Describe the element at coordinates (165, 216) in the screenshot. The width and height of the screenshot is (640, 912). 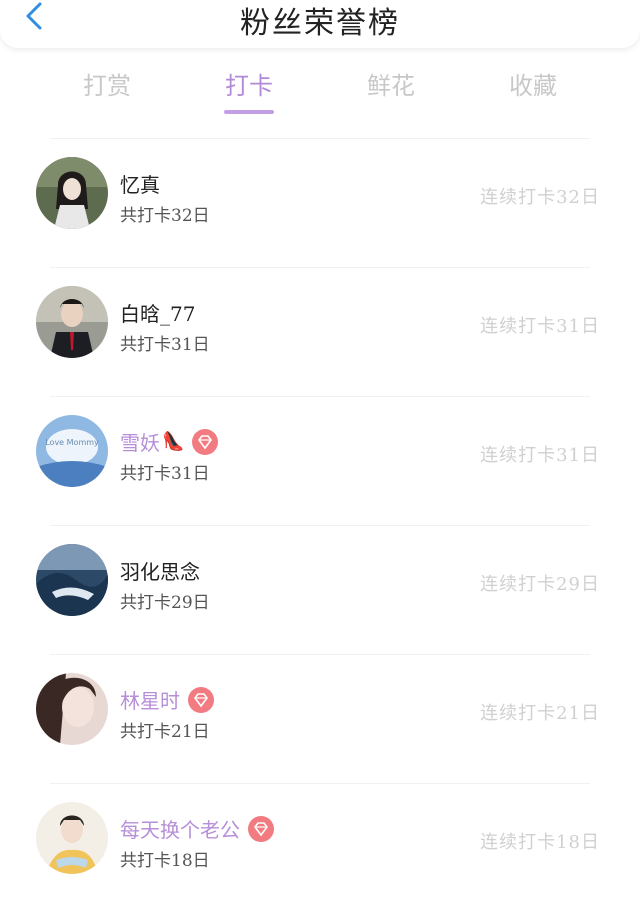
I see `total-checkin: 共打卡32日` at that location.